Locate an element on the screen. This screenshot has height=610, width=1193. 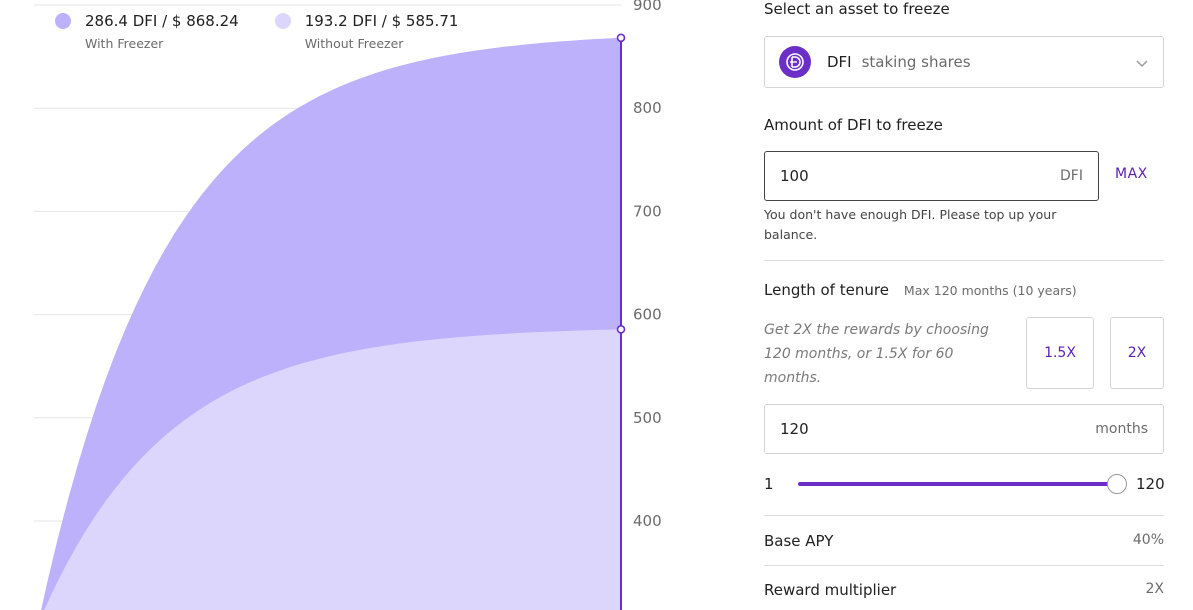
tenure-note: Max 120 months (10 years) is located at coordinates (990, 290).